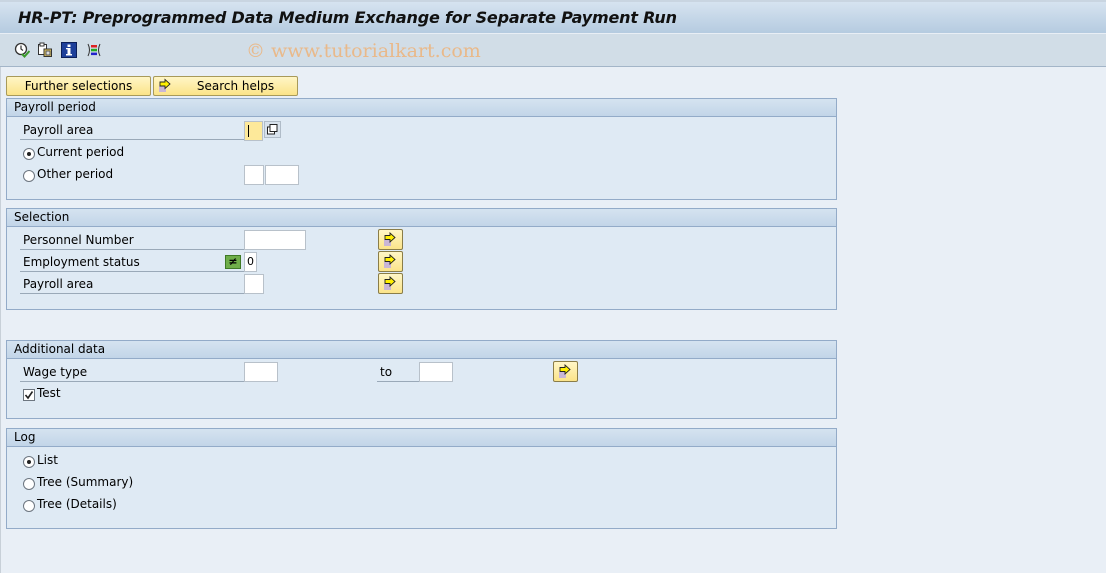  Describe the element at coordinates (421, 438) in the screenshot. I see `log-header: Log` at that location.